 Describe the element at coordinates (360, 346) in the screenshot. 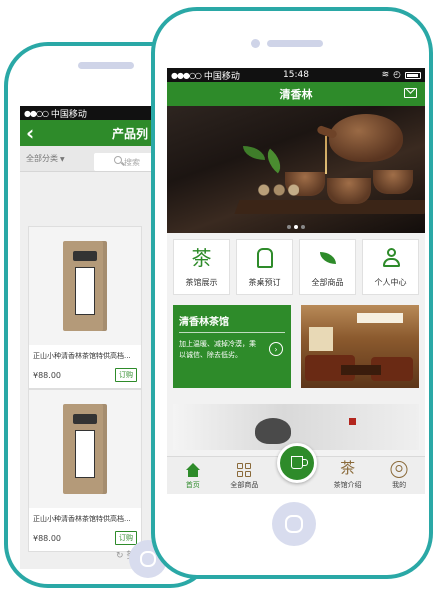

I see `teahouse-photo` at that location.